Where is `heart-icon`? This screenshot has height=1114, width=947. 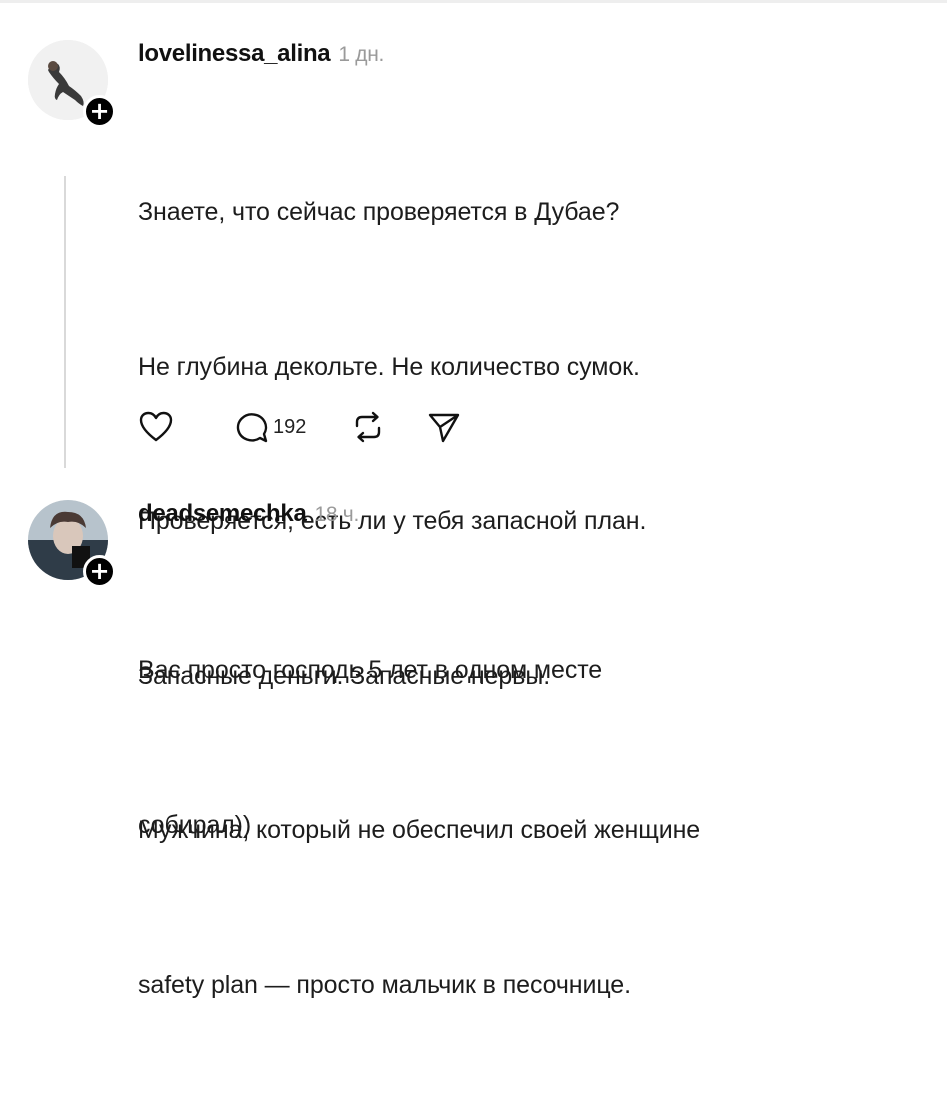 heart-icon is located at coordinates (156, 426).